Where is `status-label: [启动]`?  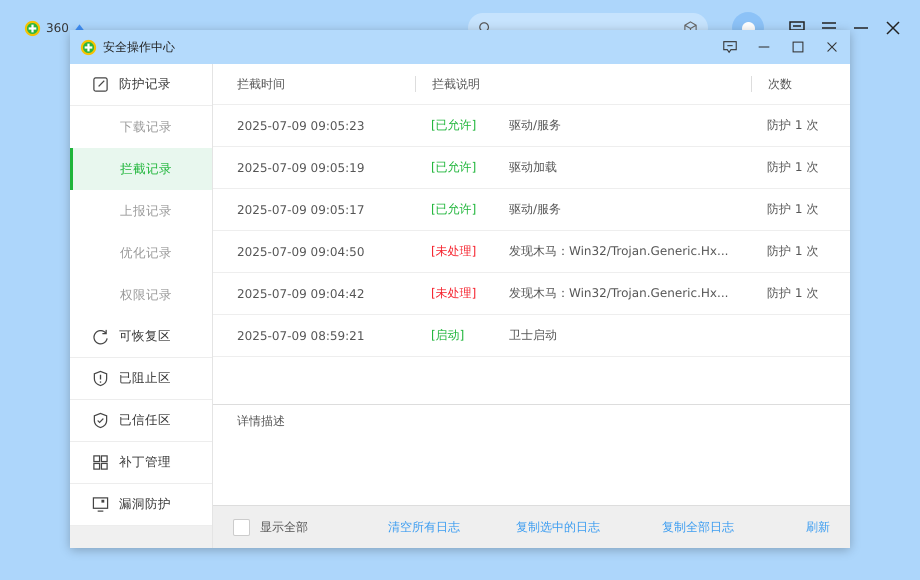 status-label: [启动] is located at coordinates (447, 335).